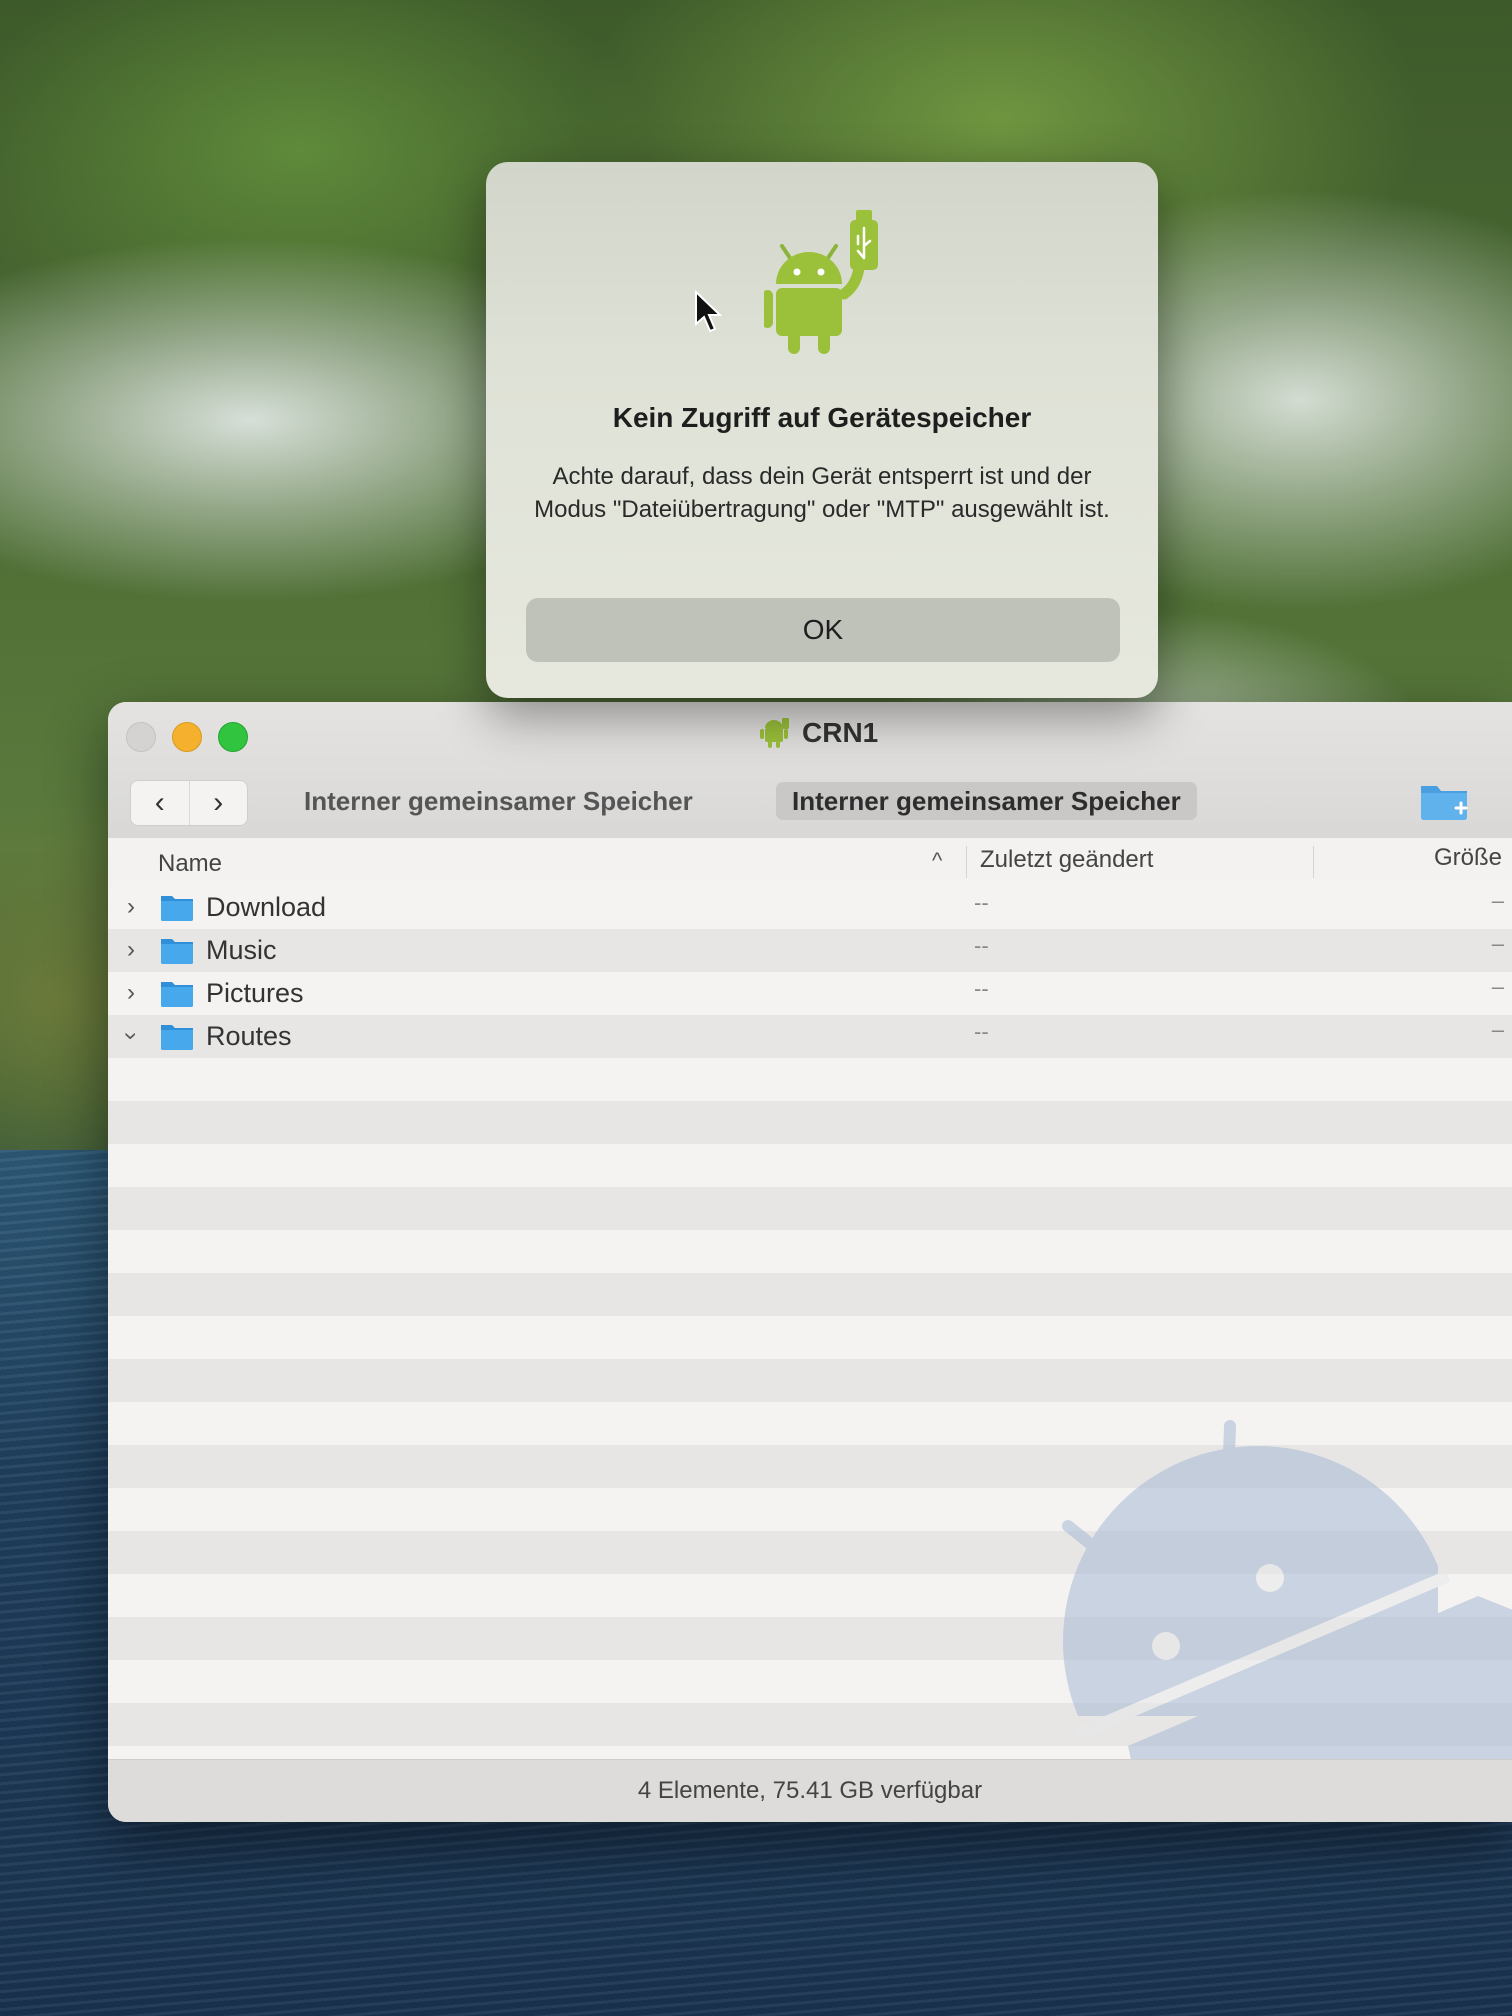 The image size is (1512, 2016). Describe the element at coordinates (266, 907) in the screenshot. I see `item-name: Download` at that location.